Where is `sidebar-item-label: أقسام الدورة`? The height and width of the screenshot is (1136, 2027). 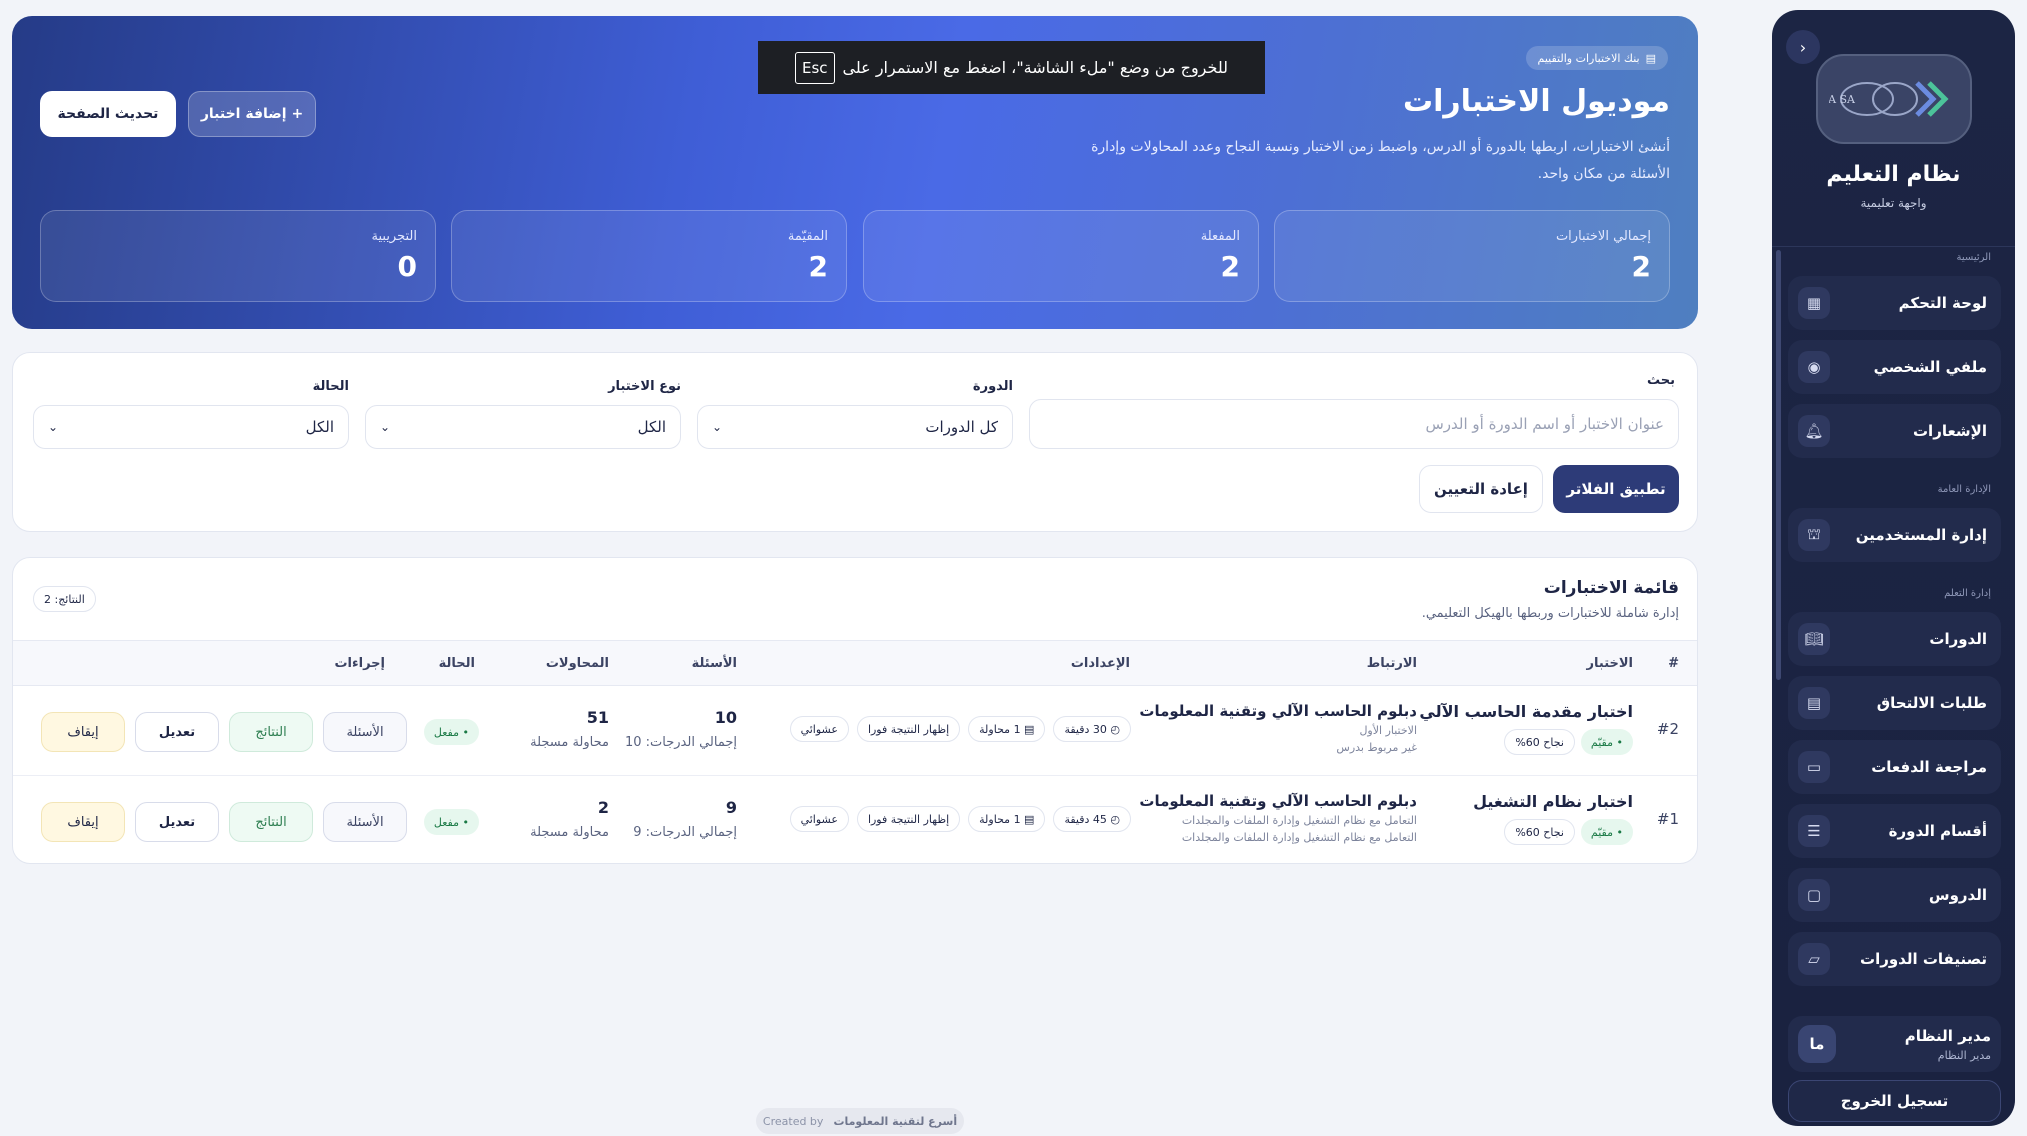
sidebar-item-label: أقسام الدورة is located at coordinates (1937, 831).